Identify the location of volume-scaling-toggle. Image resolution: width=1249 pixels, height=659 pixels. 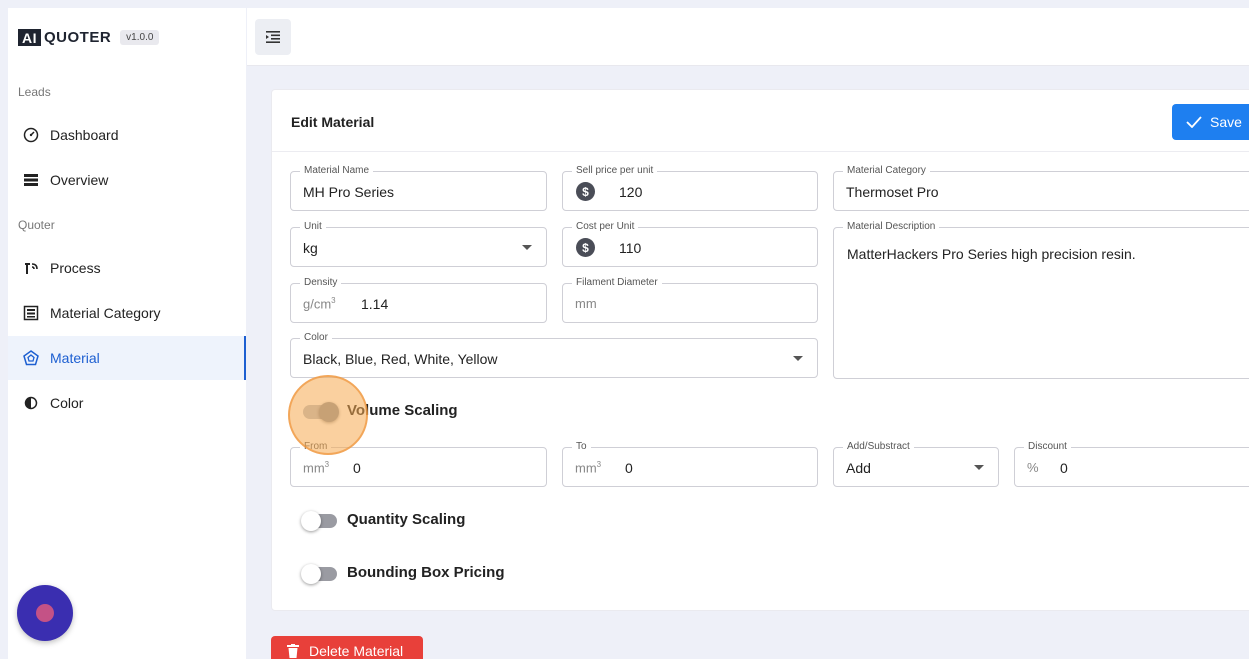
(321, 412).